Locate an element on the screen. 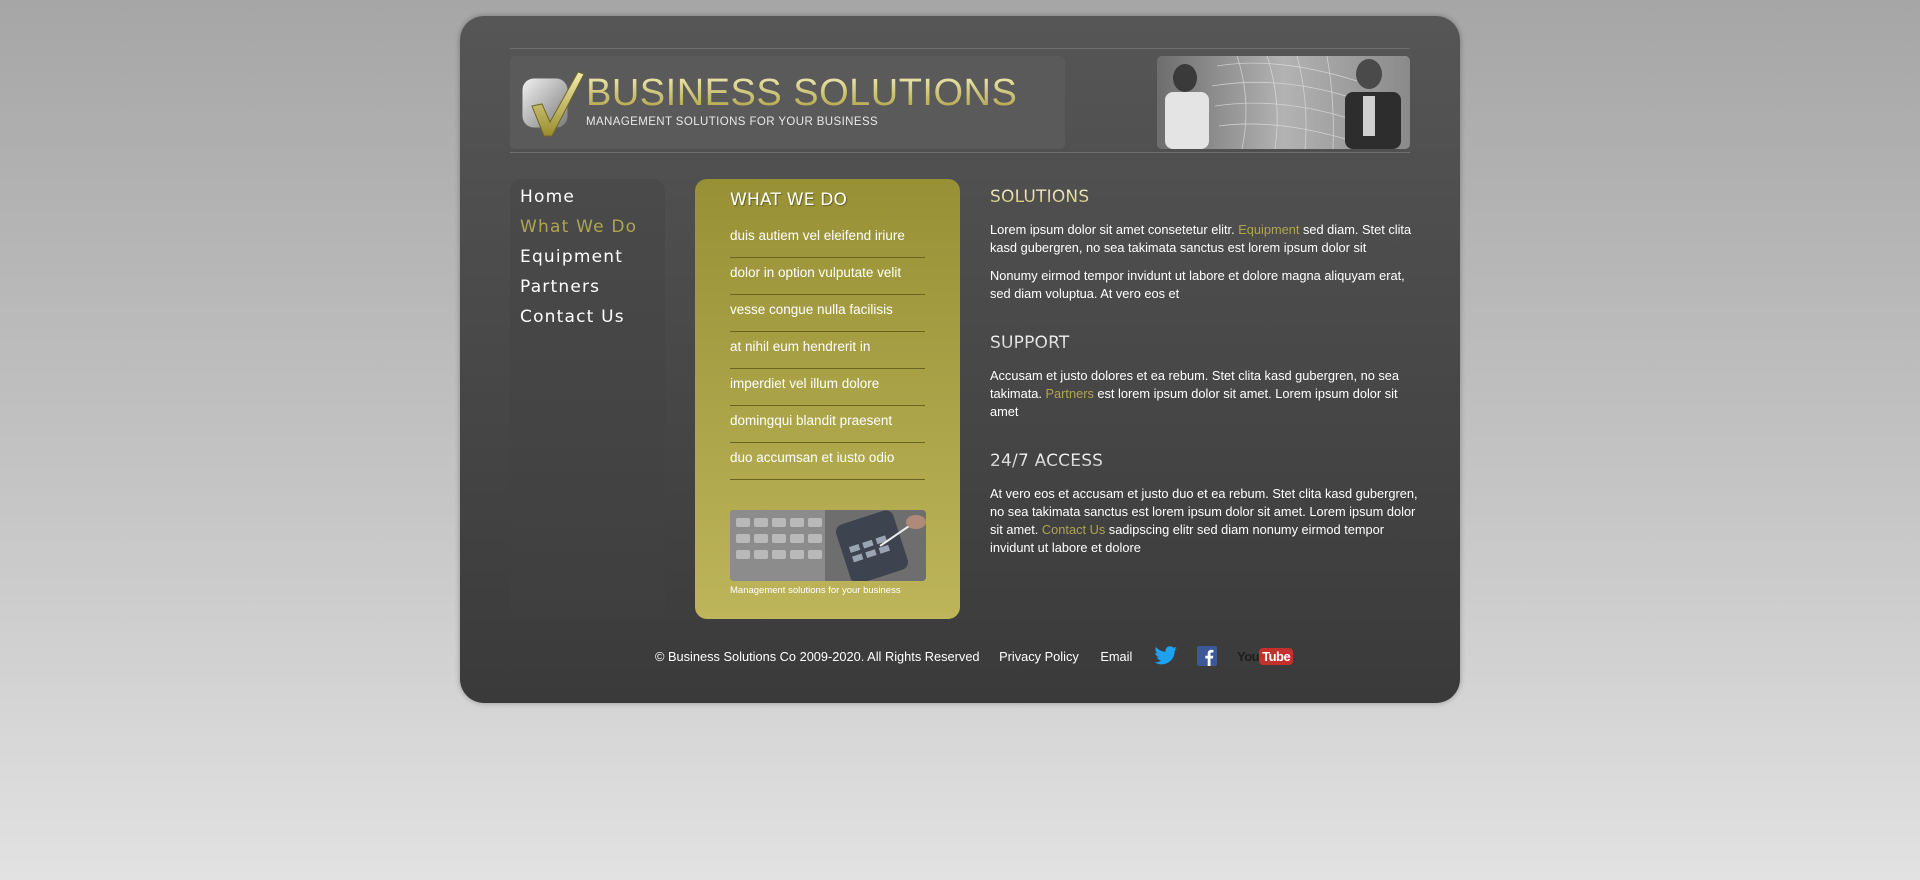  email-link: Email is located at coordinates (1116, 656).